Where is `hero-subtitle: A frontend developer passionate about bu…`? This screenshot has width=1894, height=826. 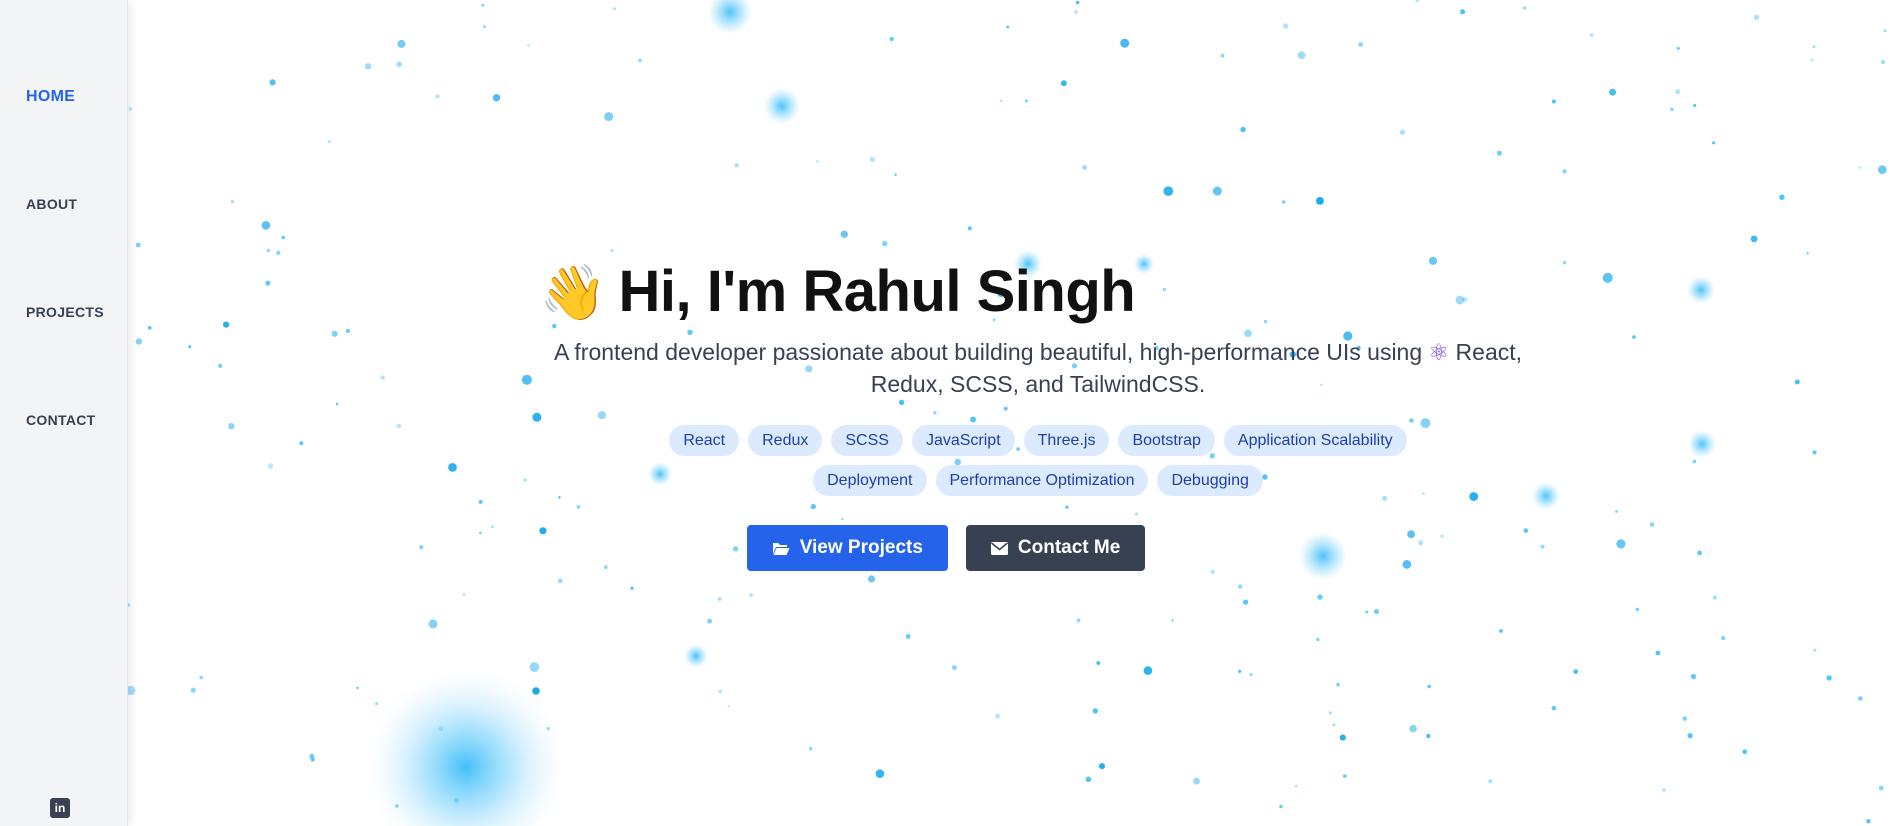 hero-subtitle: A frontend developer passionate about bu… is located at coordinates (1038, 368).